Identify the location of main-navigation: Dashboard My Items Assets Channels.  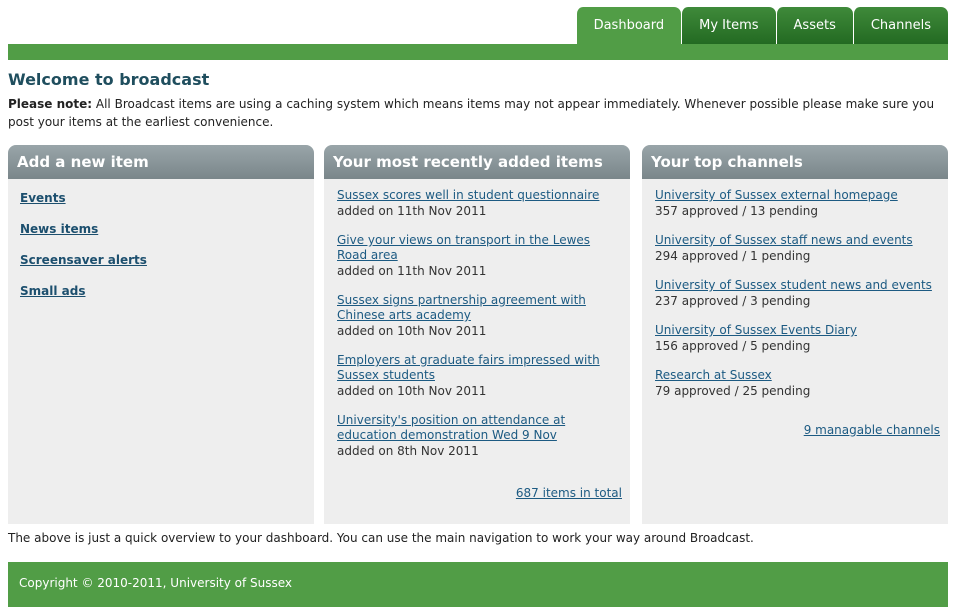
(761, 26).